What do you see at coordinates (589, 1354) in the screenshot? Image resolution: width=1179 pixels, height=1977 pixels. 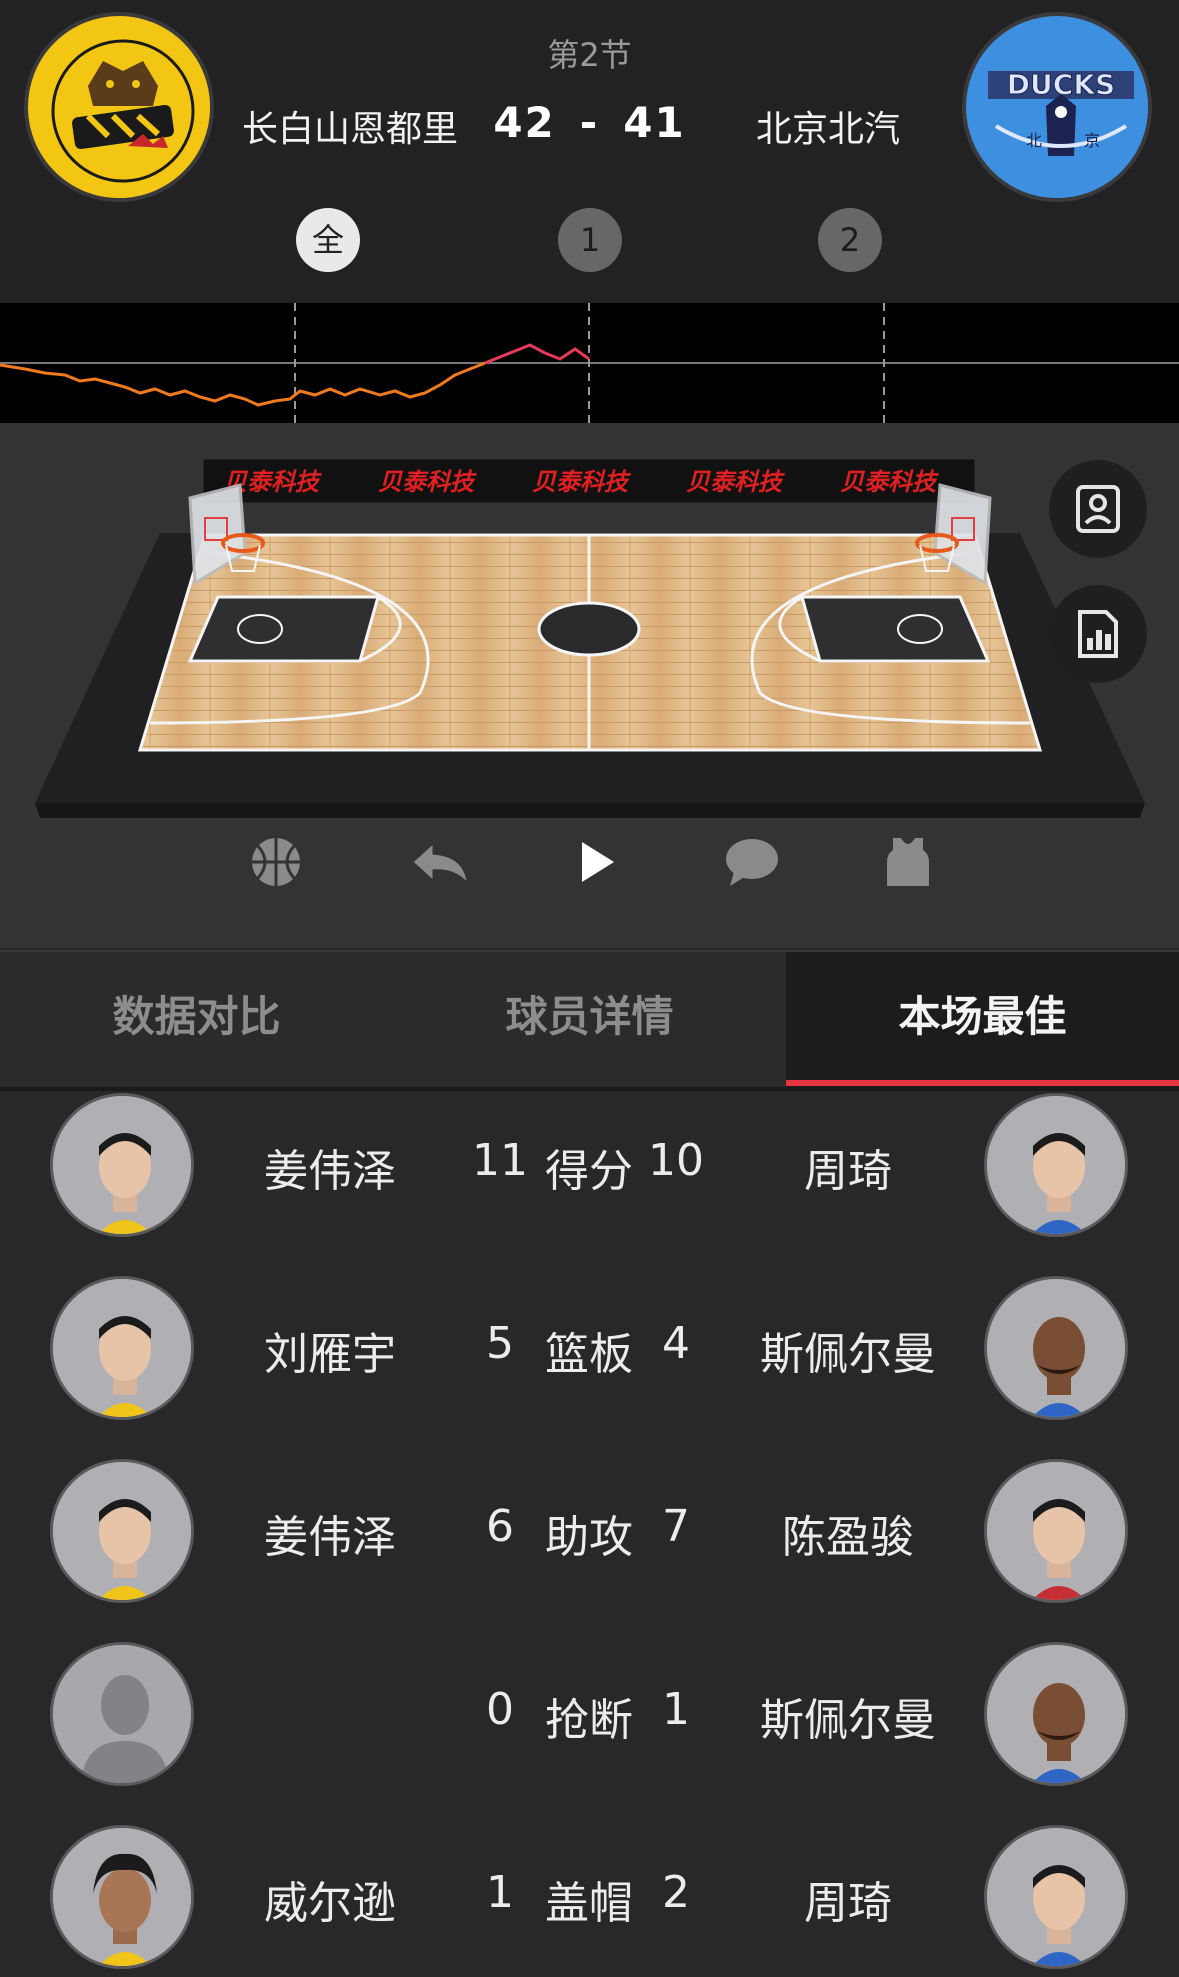 I see `stat-label: 篮板` at bounding box center [589, 1354].